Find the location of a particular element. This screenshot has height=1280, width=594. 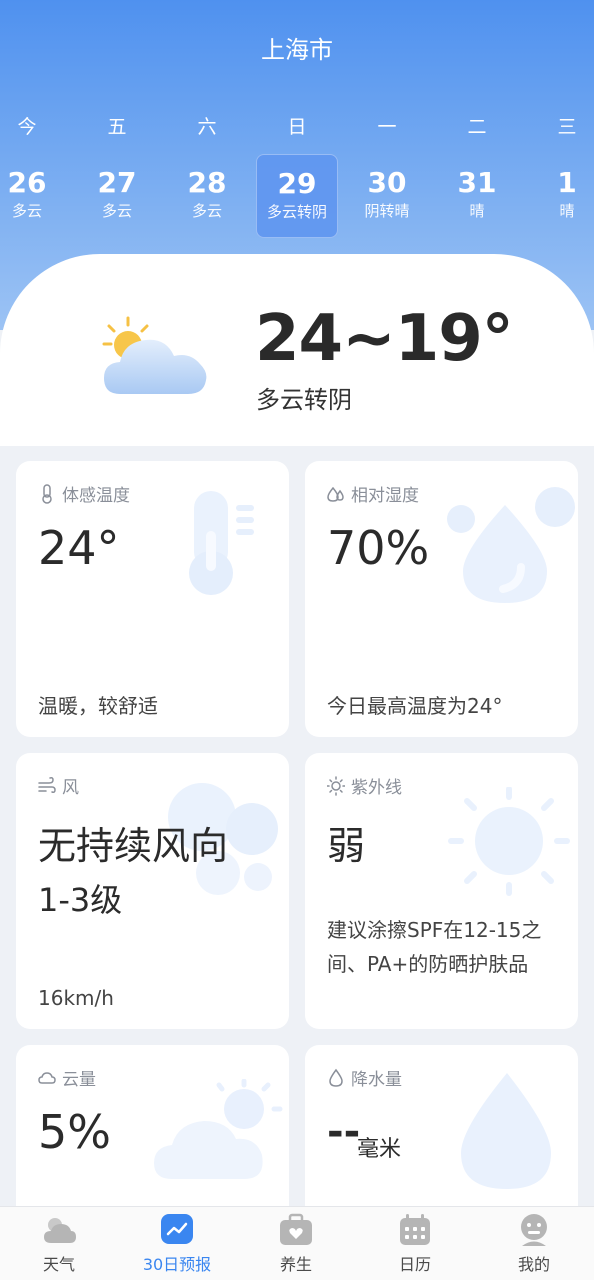

date-number: 31 is located at coordinates (477, 182).